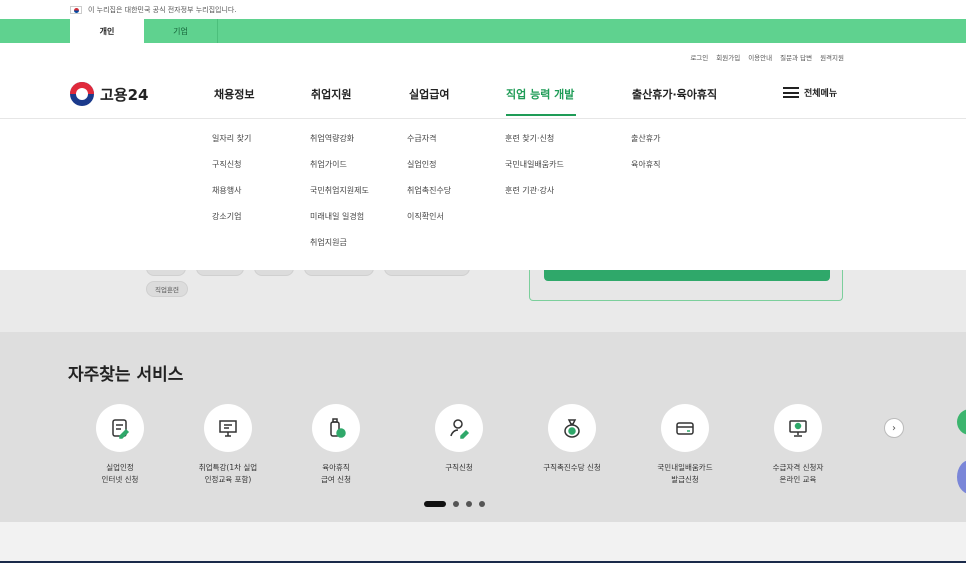 This screenshot has height=563, width=966. What do you see at coordinates (231, 165) in the screenshot?
I see `menu-item: 구직신청` at bounding box center [231, 165].